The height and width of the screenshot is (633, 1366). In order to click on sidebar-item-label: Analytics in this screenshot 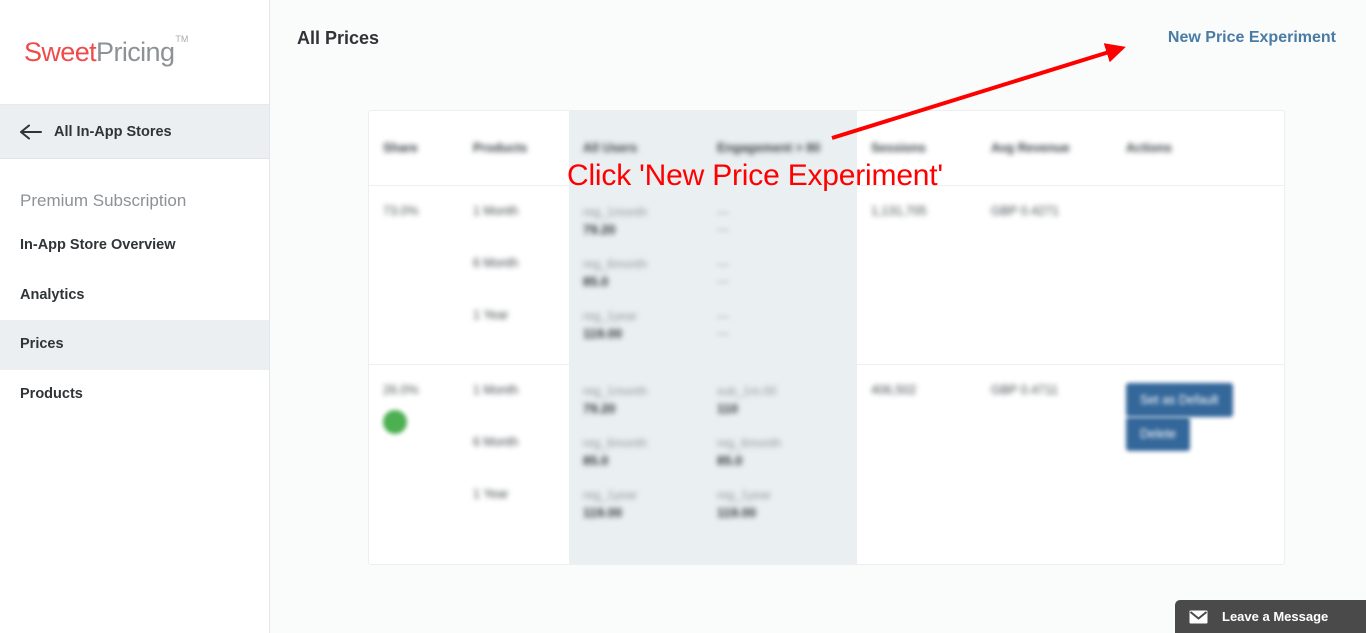, I will do `click(52, 294)`.